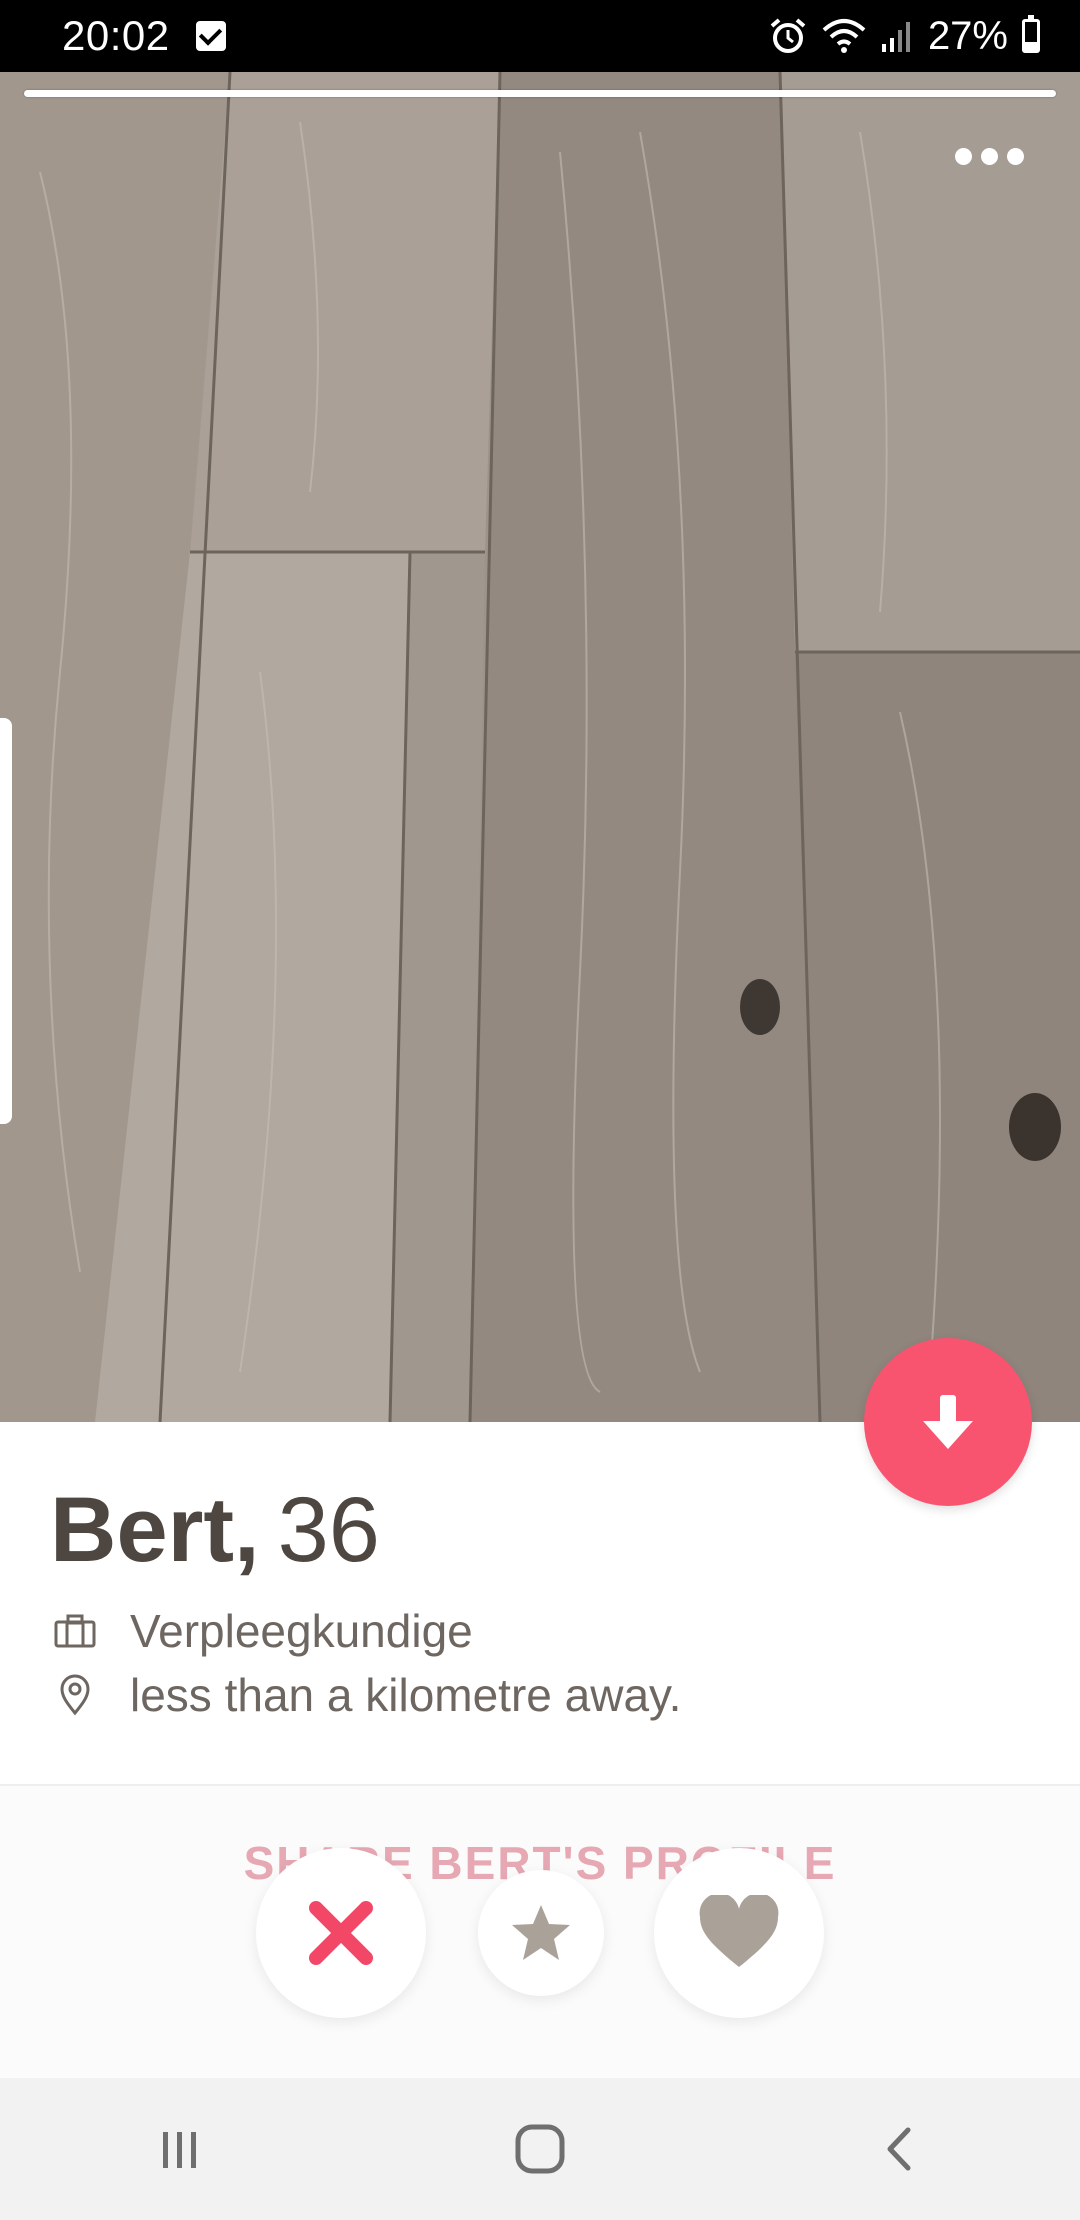  What do you see at coordinates (406, 1695) in the screenshot?
I see `distance-text: less than a kilometre away.` at bounding box center [406, 1695].